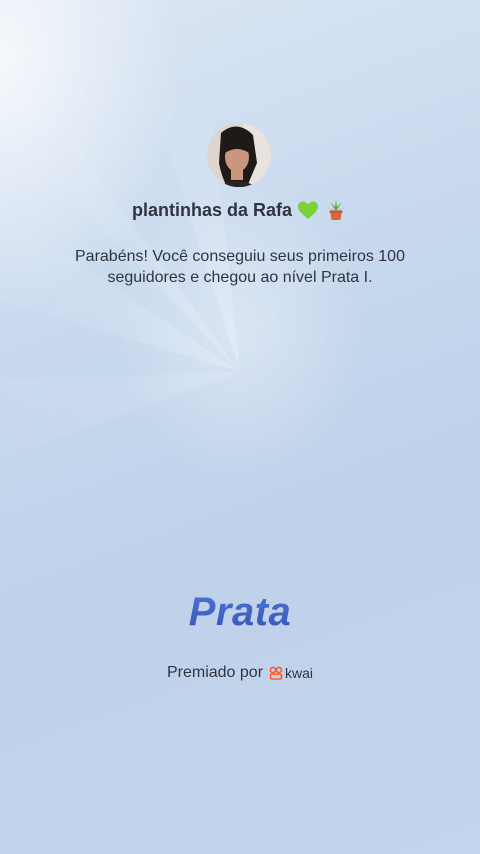  Describe the element at coordinates (276, 673) in the screenshot. I see `kwai-logo-icon` at that location.